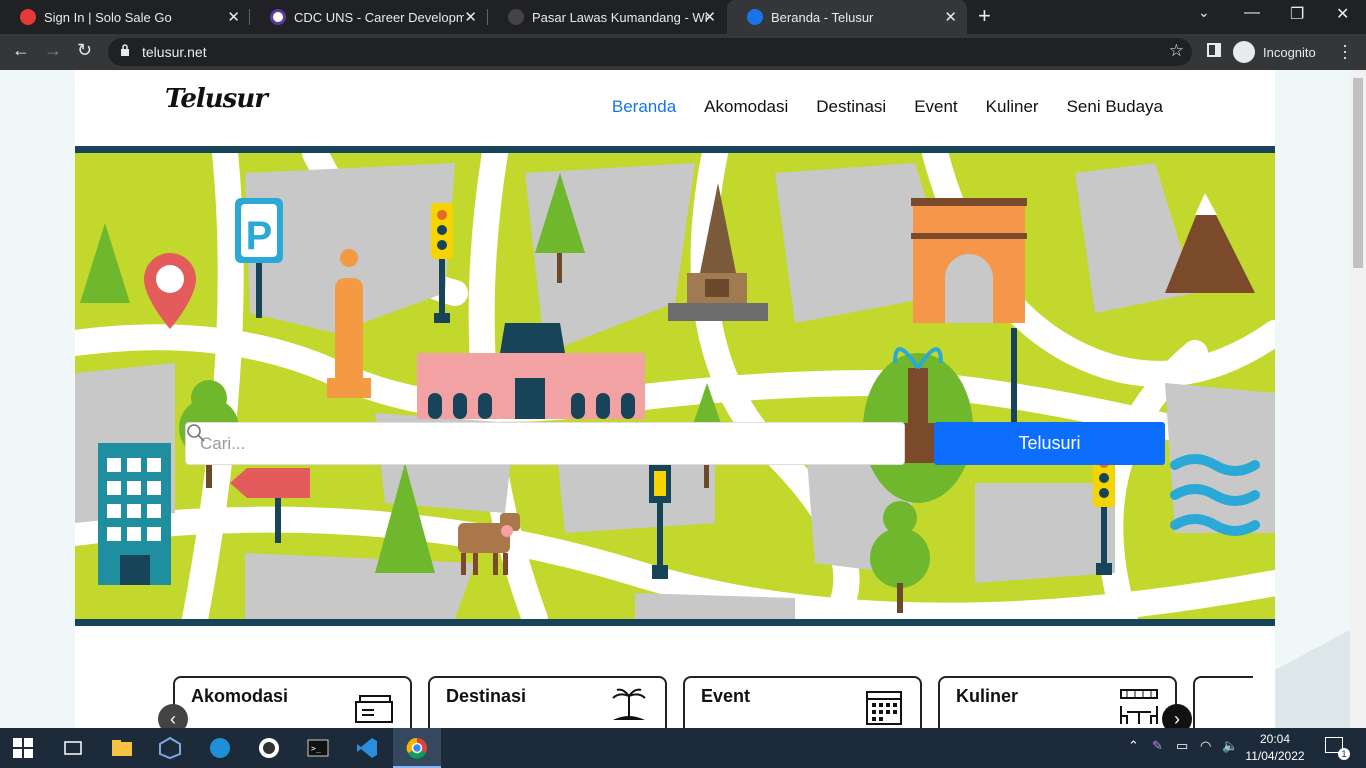  What do you see at coordinates (746, 107) in the screenshot?
I see `nav-akomodasi: Akomodasi` at bounding box center [746, 107].